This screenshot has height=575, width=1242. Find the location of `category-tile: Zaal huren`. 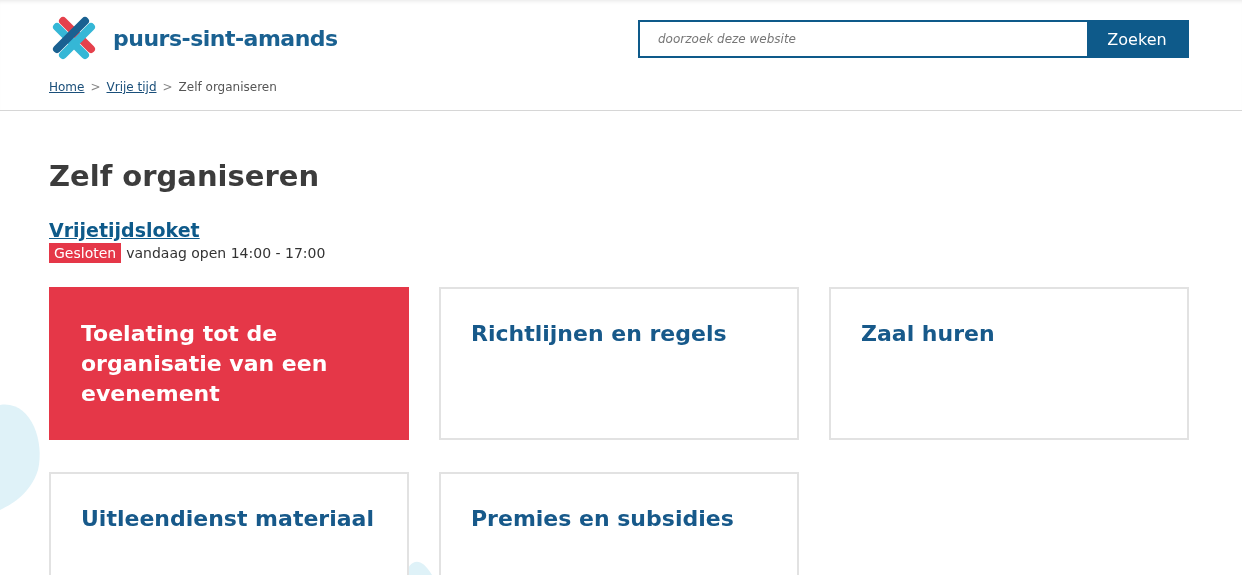

category-tile: Zaal huren is located at coordinates (1009, 363).